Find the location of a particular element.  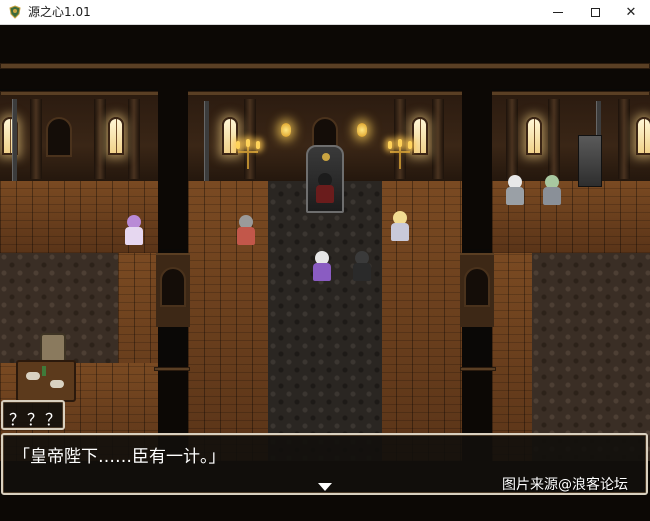

chair is located at coordinates (53, 348).